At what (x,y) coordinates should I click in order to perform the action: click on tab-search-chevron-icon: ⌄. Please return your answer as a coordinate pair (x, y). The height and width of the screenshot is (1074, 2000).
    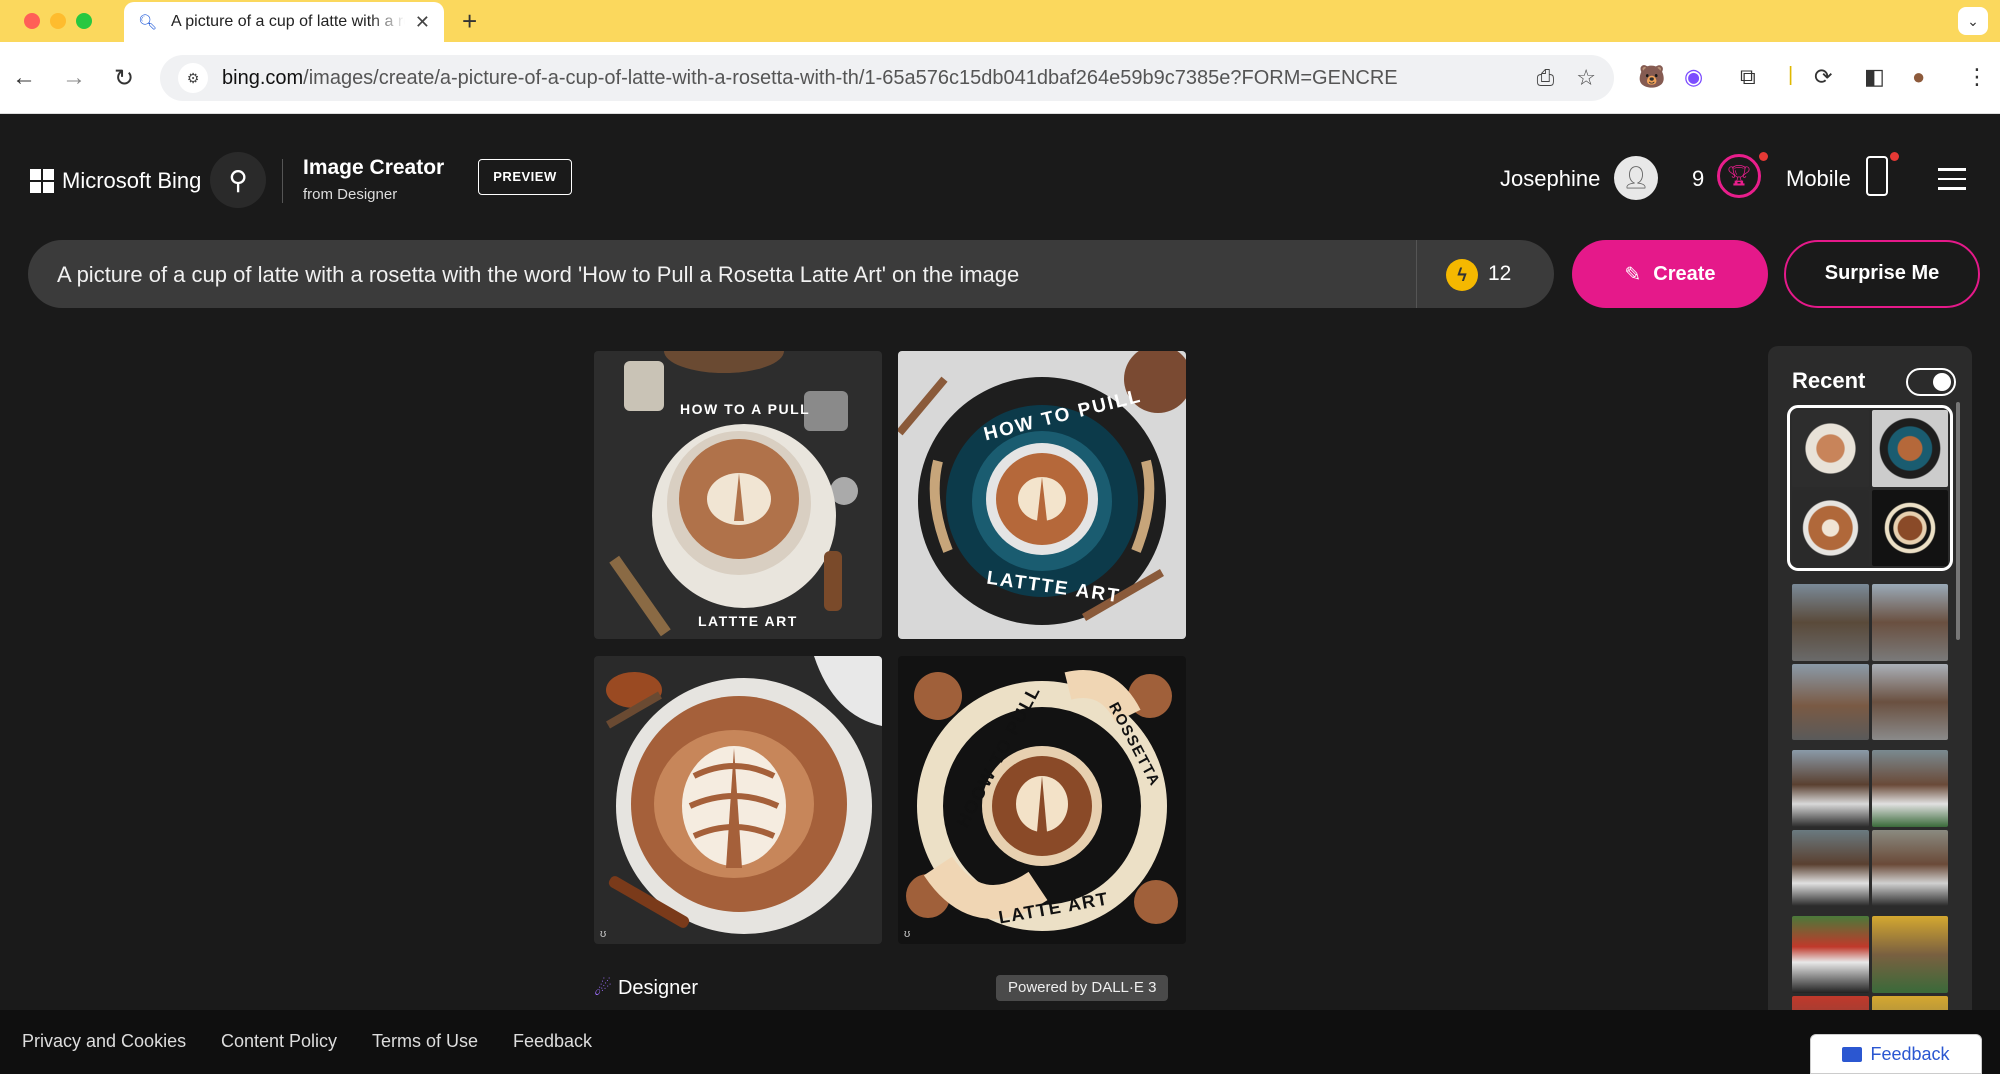
    Looking at the image, I should click on (1973, 21).